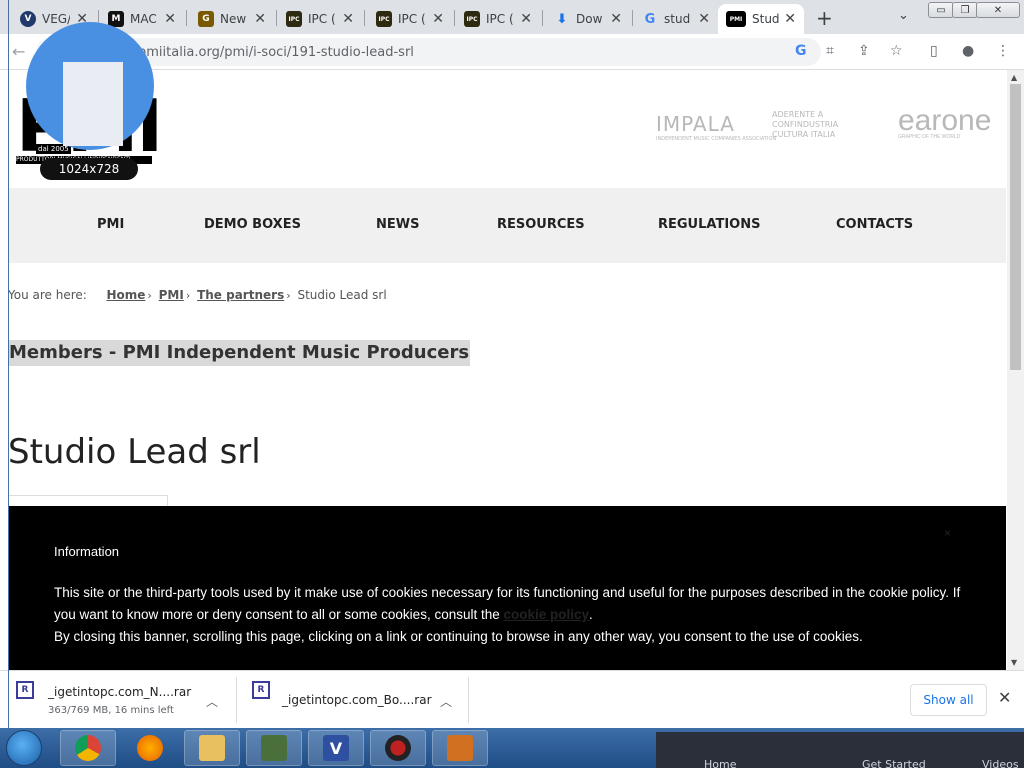  Describe the element at coordinates (830, 51) in the screenshot. I see `translate-icon: ⌗` at that location.